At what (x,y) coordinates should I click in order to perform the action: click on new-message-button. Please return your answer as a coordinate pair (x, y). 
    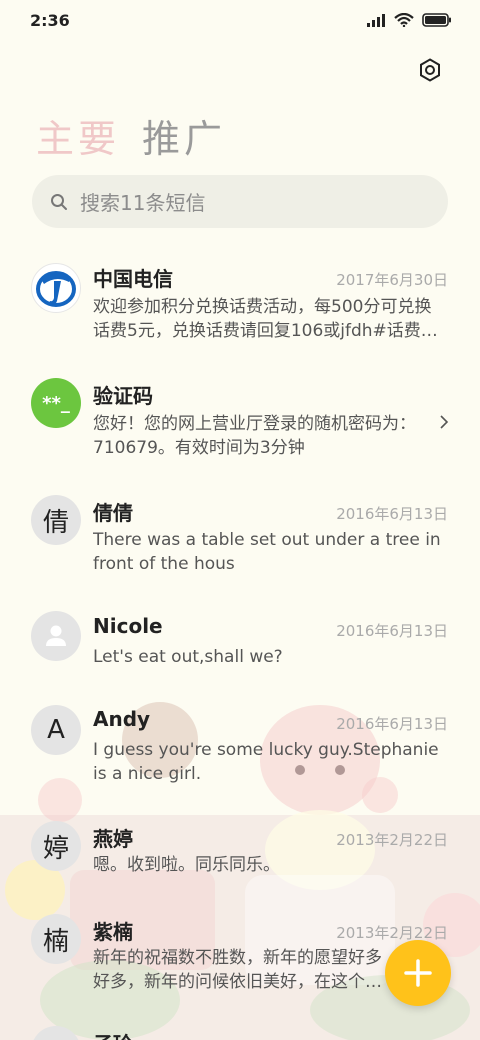
    Looking at the image, I should click on (418, 973).